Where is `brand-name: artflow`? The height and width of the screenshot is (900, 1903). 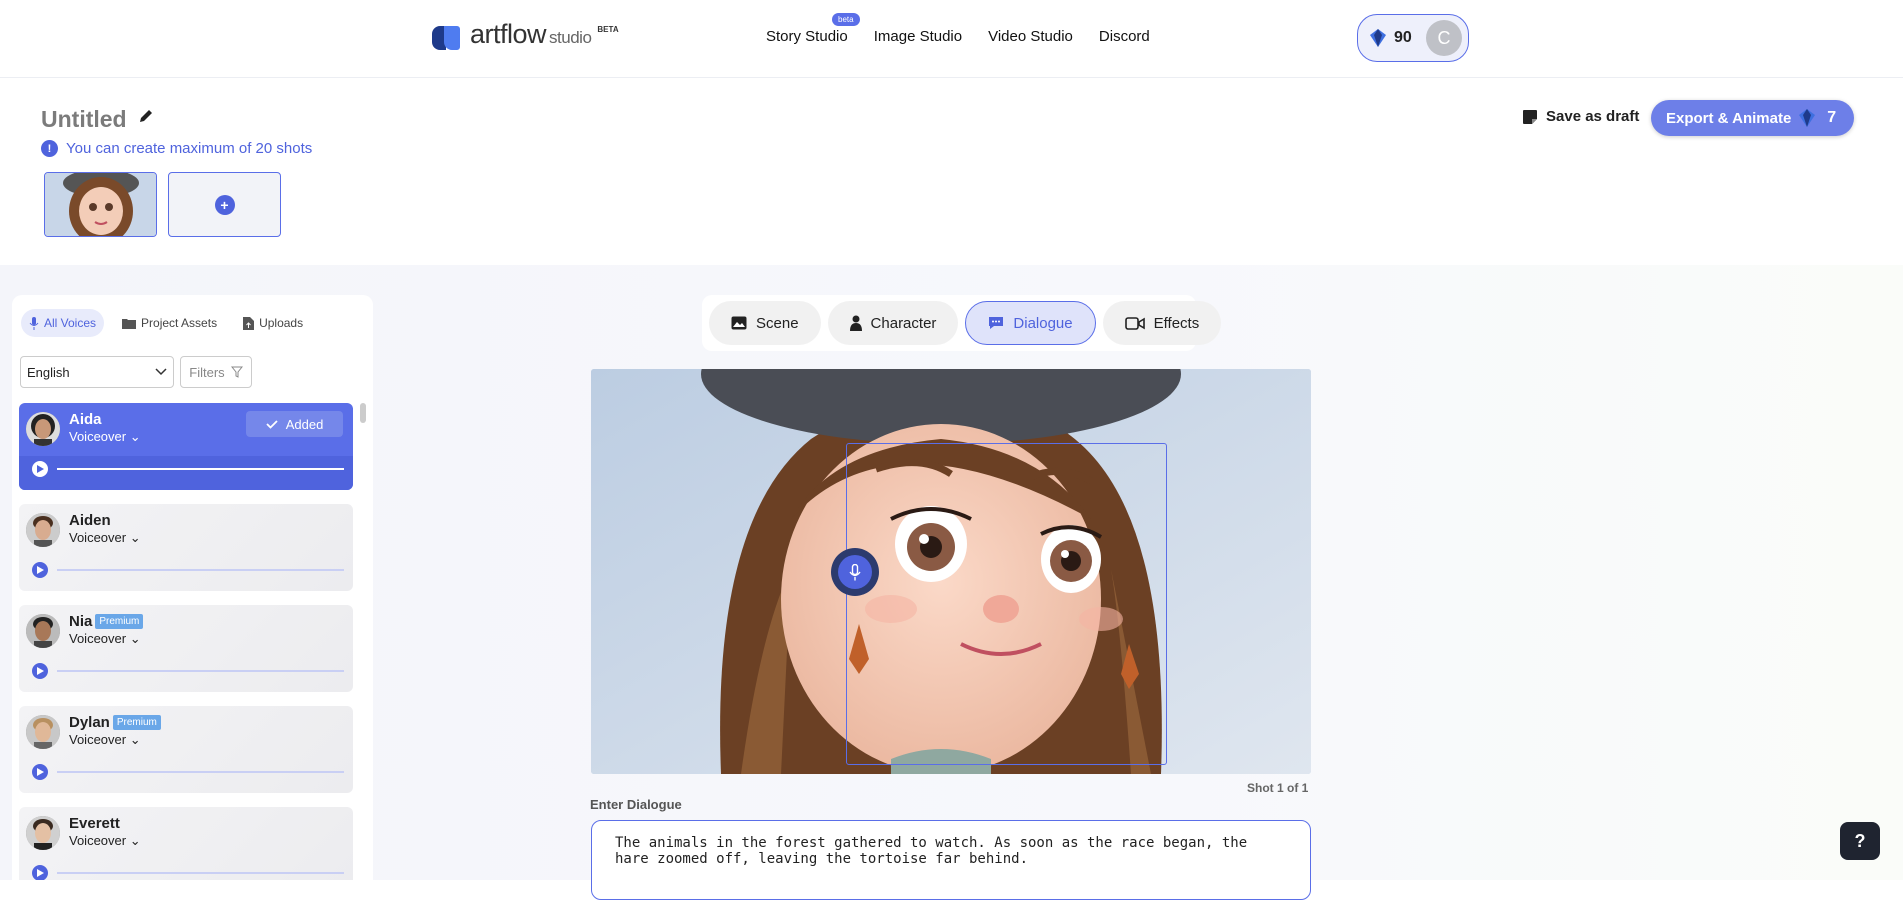 brand-name: artflow is located at coordinates (508, 34).